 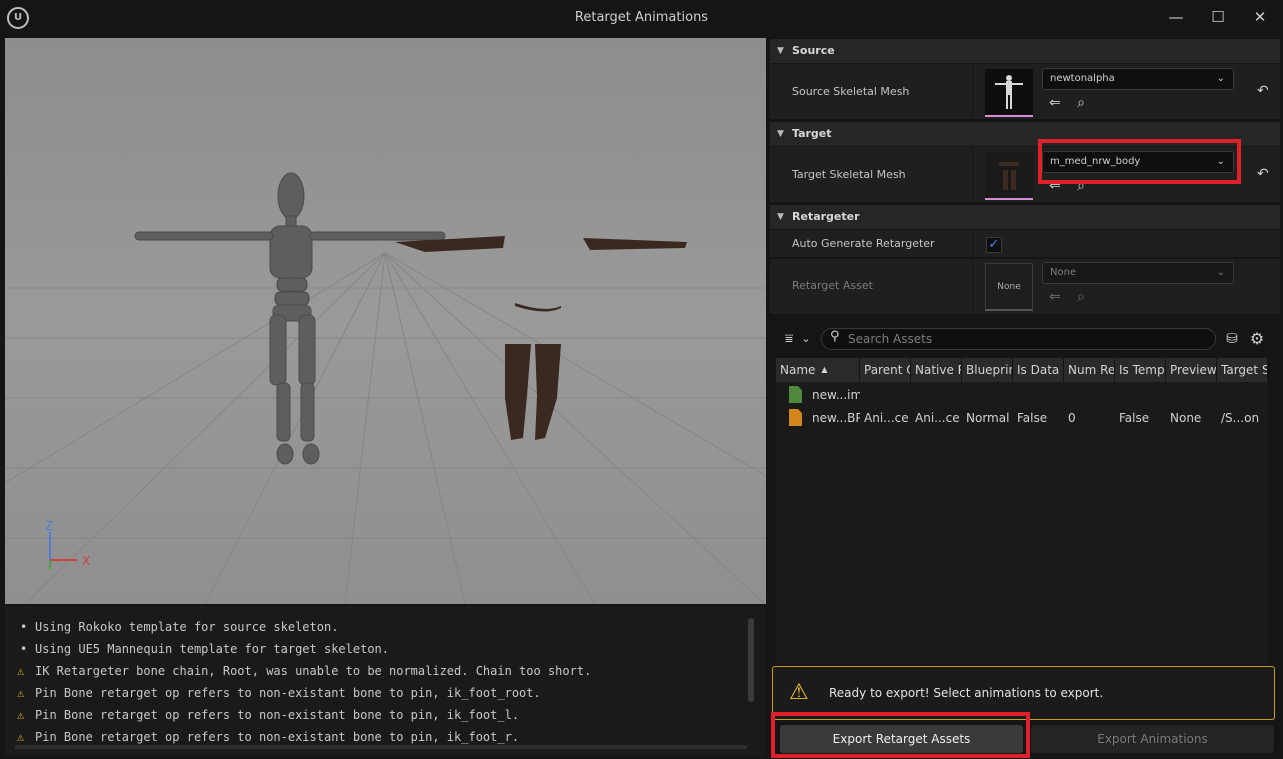 I want to click on column-header: Blueprin, so click(x=987, y=370).